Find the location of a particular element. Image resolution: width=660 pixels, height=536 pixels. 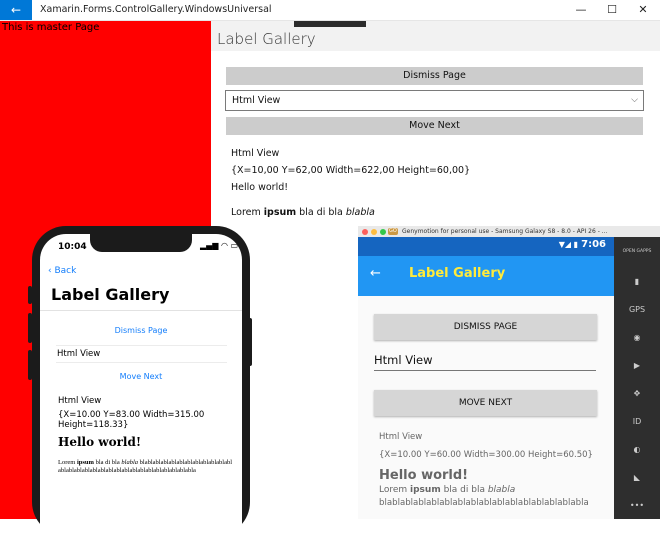

label-title: Html View is located at coordinates (255, 153).